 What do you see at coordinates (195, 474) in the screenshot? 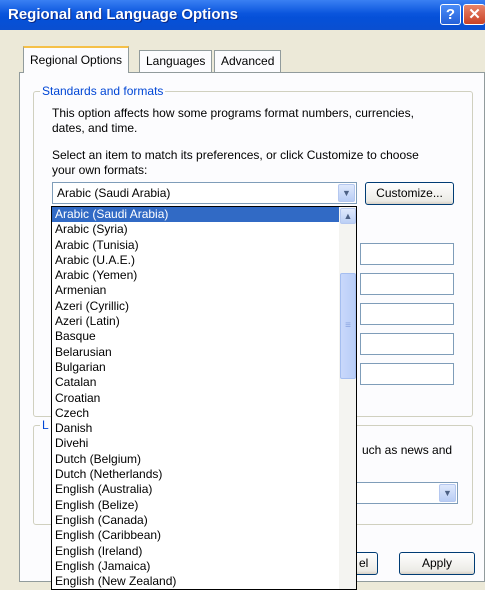
I see `format-list-item: Dutch (Netherlands)` at bounding box center [195, 474].